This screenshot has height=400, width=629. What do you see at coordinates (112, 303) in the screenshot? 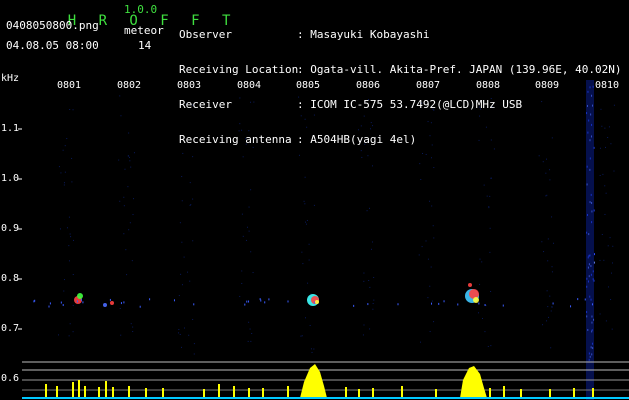
I see `echo-blob` at bounding box center [112, 303].